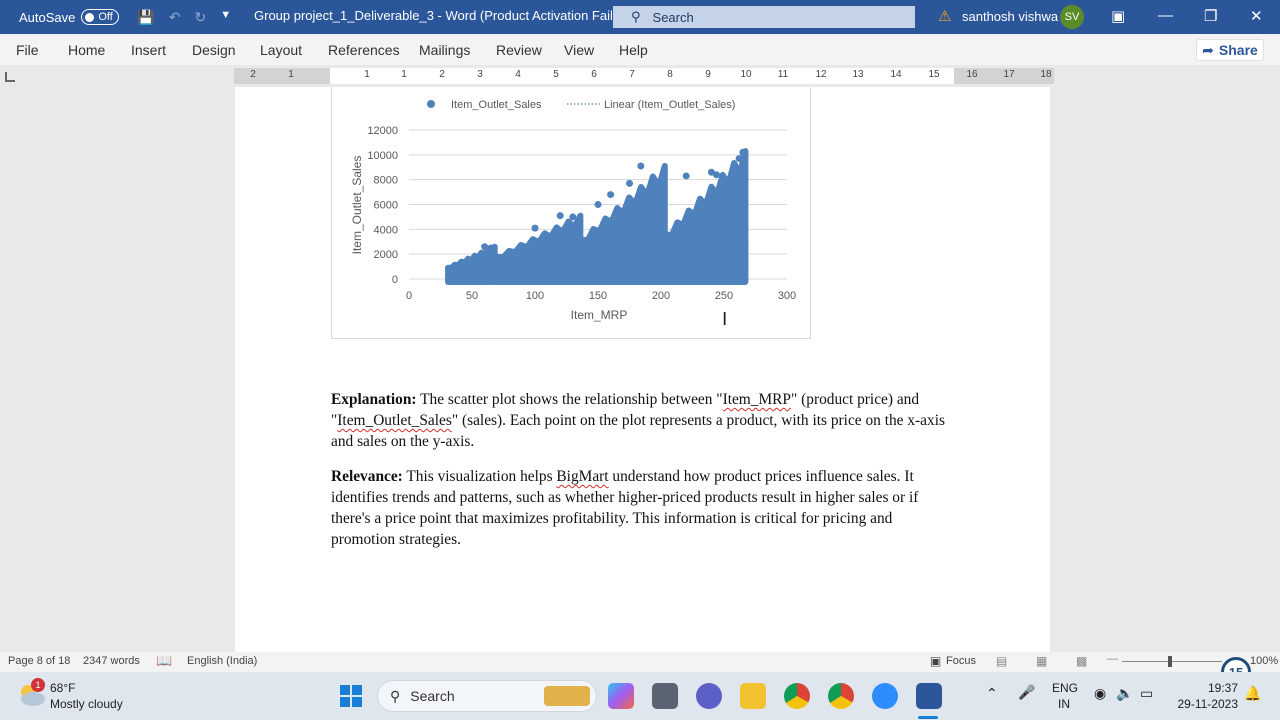  Describe the element at coordinates (746, 74) in the screenshot. I see `ruler-label: 10` at that location.